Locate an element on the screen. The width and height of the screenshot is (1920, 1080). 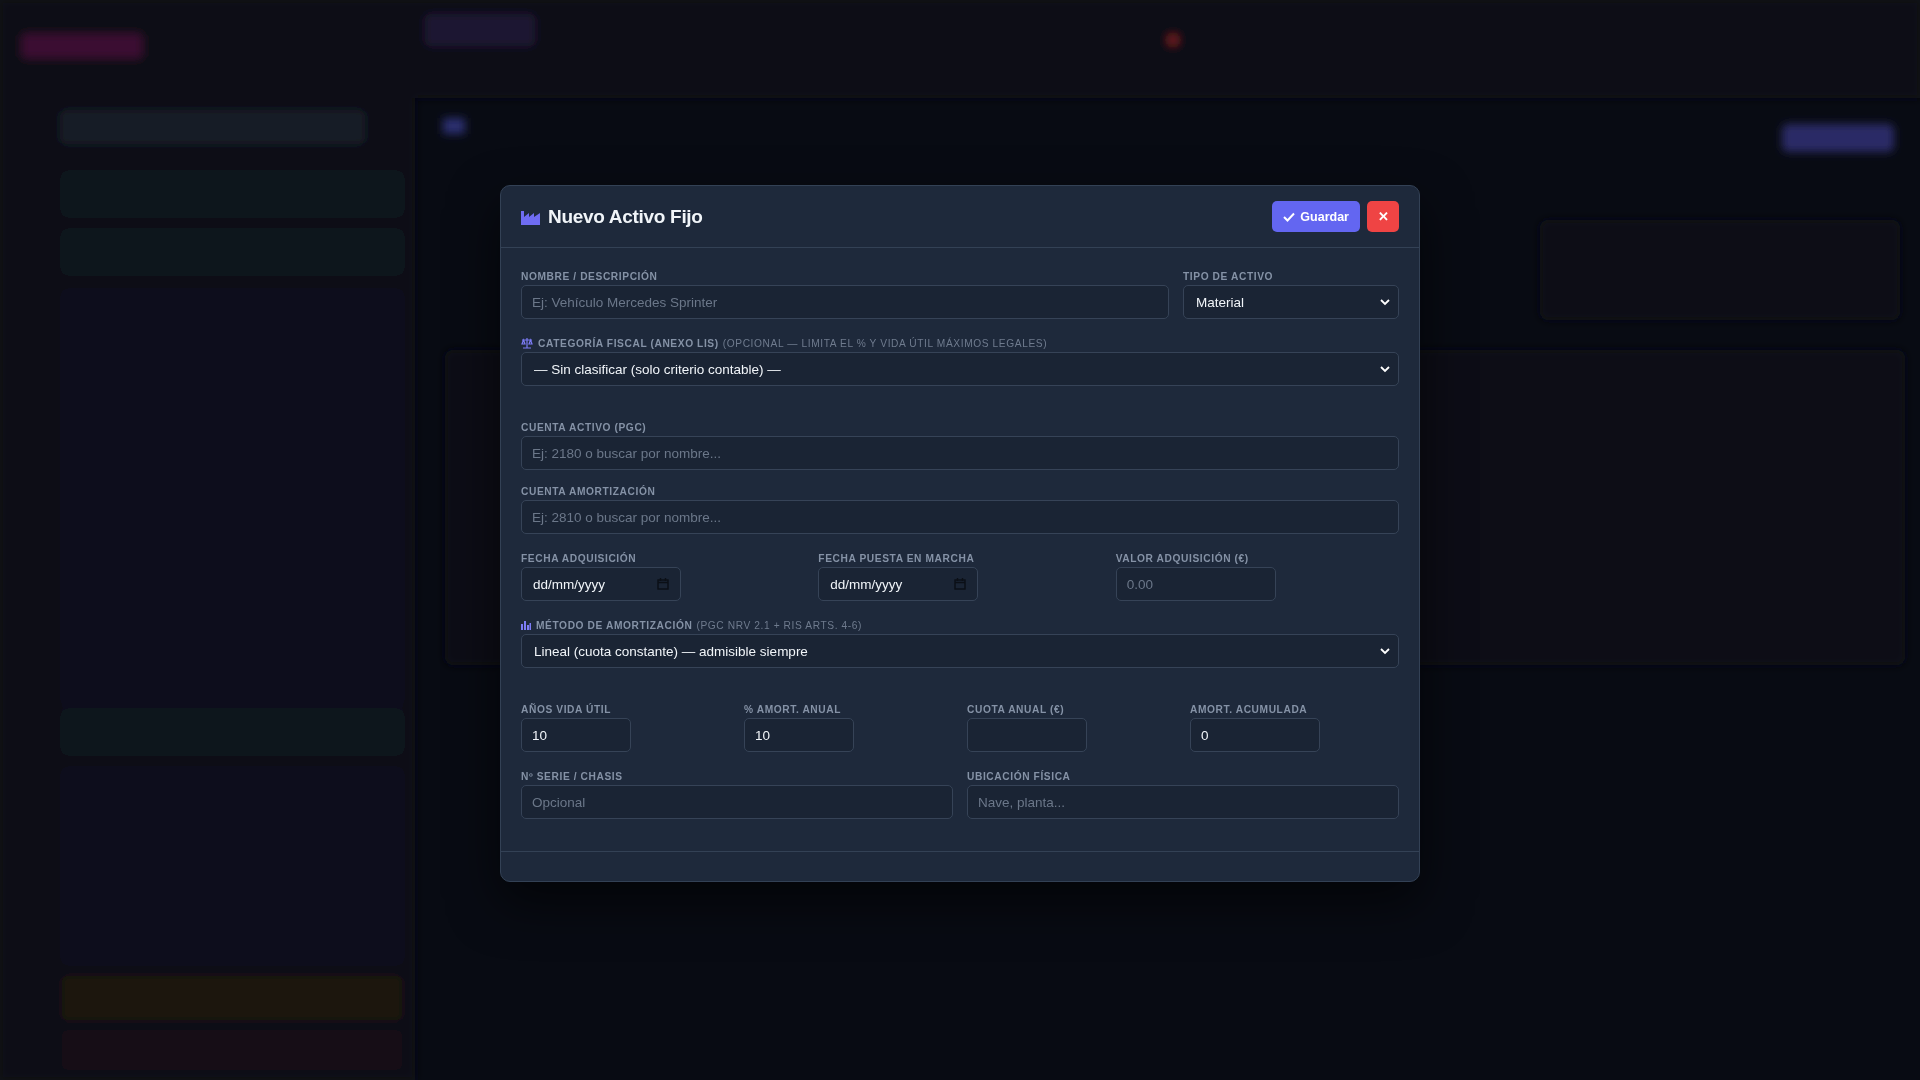
select-field: — Sin clasificar (solo criterio contable) — is located at coordinates (960, 369).